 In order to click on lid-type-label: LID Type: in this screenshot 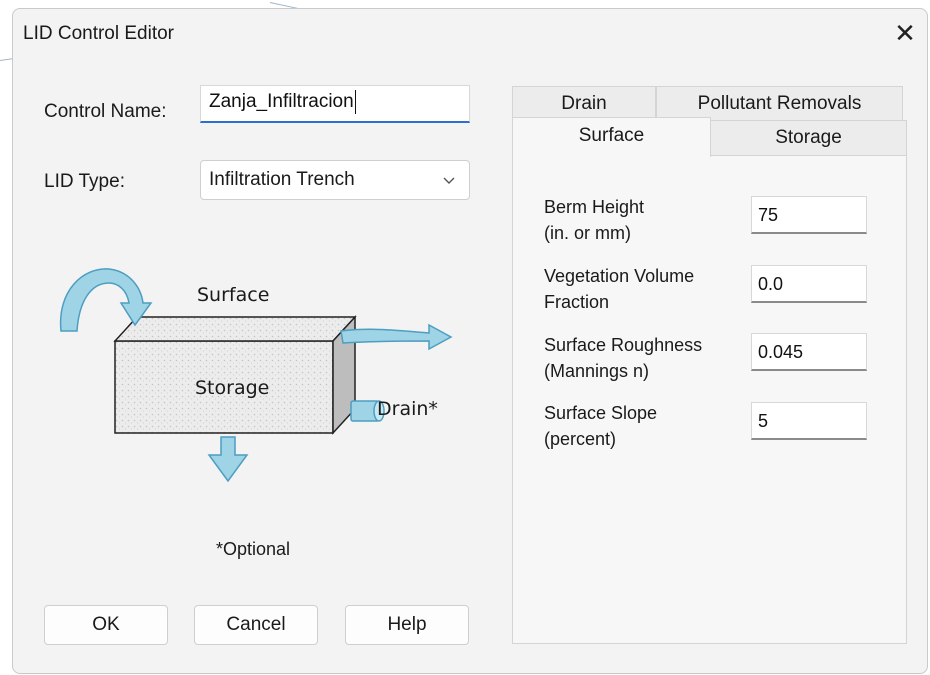, I will do `click(84, 181)`.